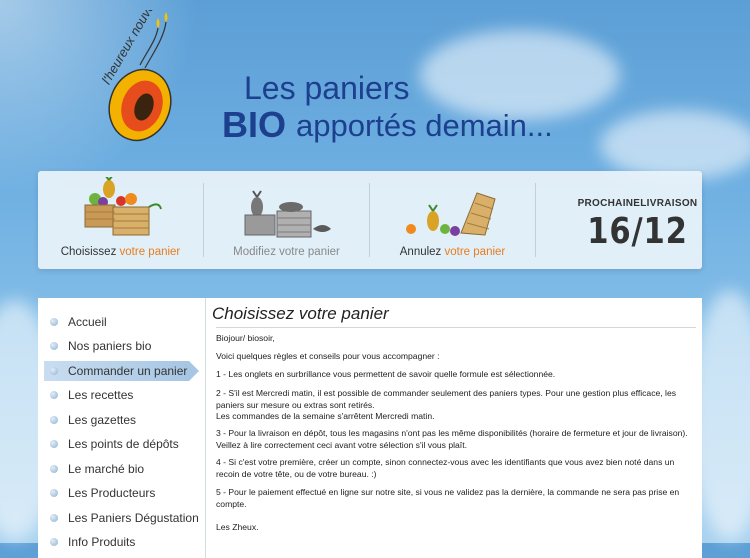 The width and height of the screenshot is (750, 558). Describe the element at coordinates (123, 444) in the screenshot. I see `nav-label: Les points de dépôts` at that location.